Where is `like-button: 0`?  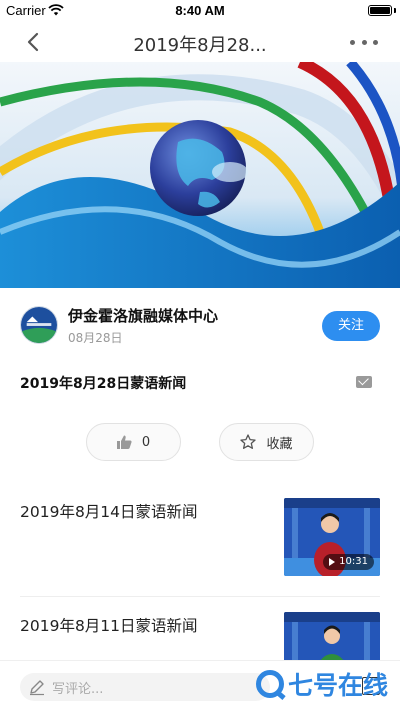
like-button: 0 is located at coordinates (133, 442).